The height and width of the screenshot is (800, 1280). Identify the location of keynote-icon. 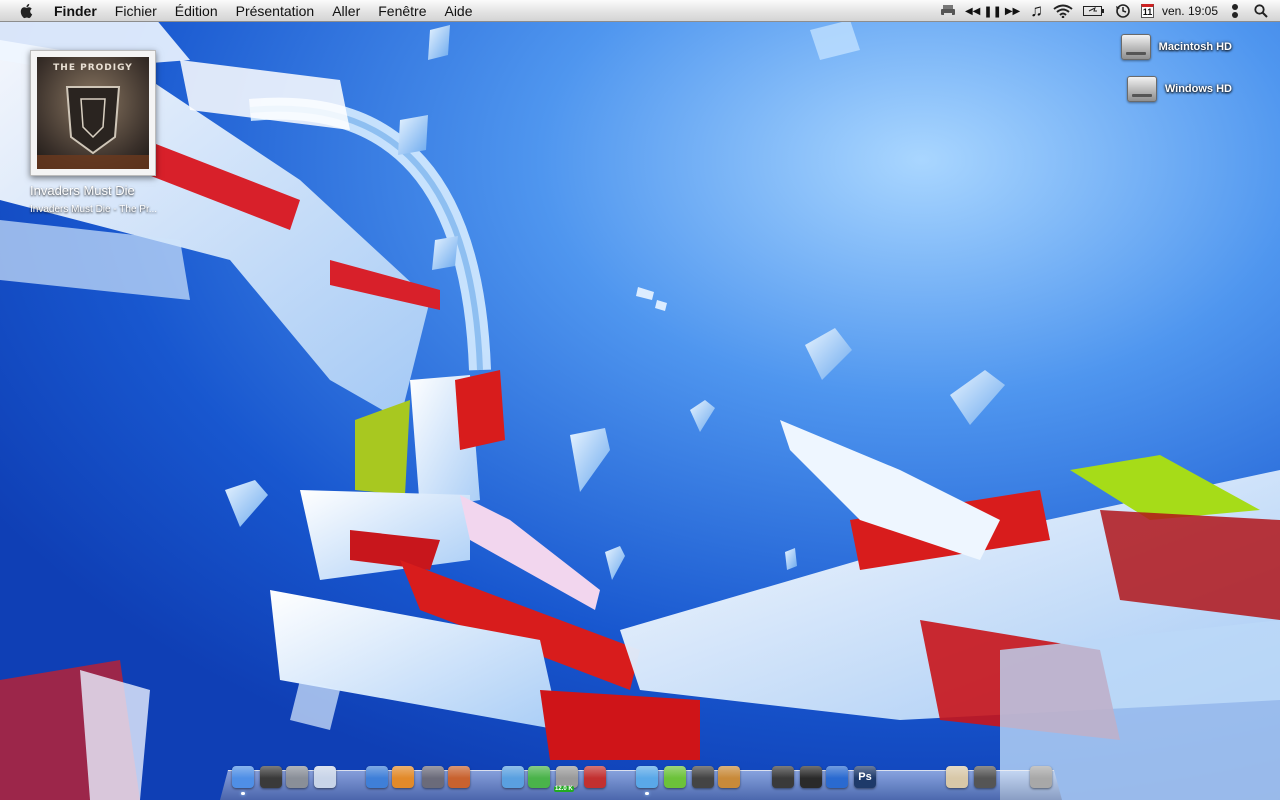
(459, 777).